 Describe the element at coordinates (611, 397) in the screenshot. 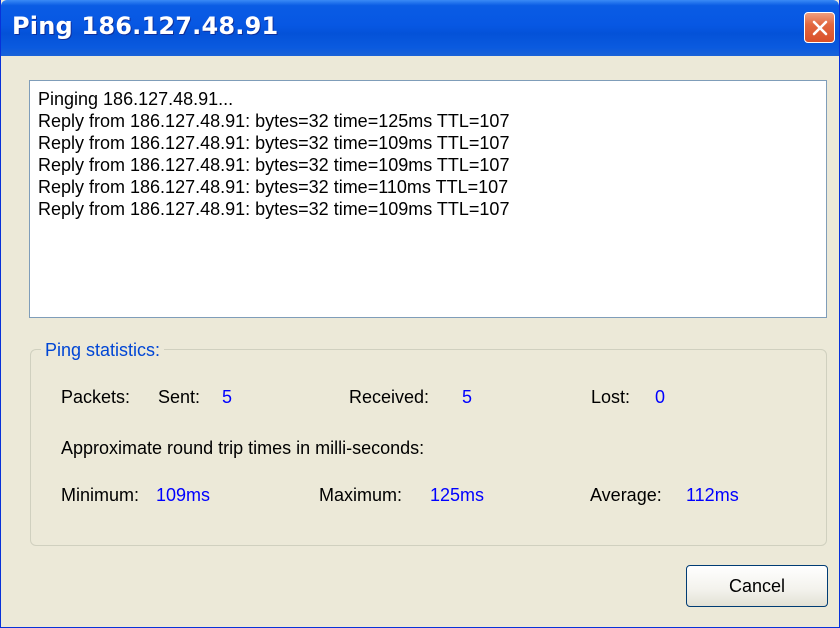

I see `lost-label: Lost:` at that location.